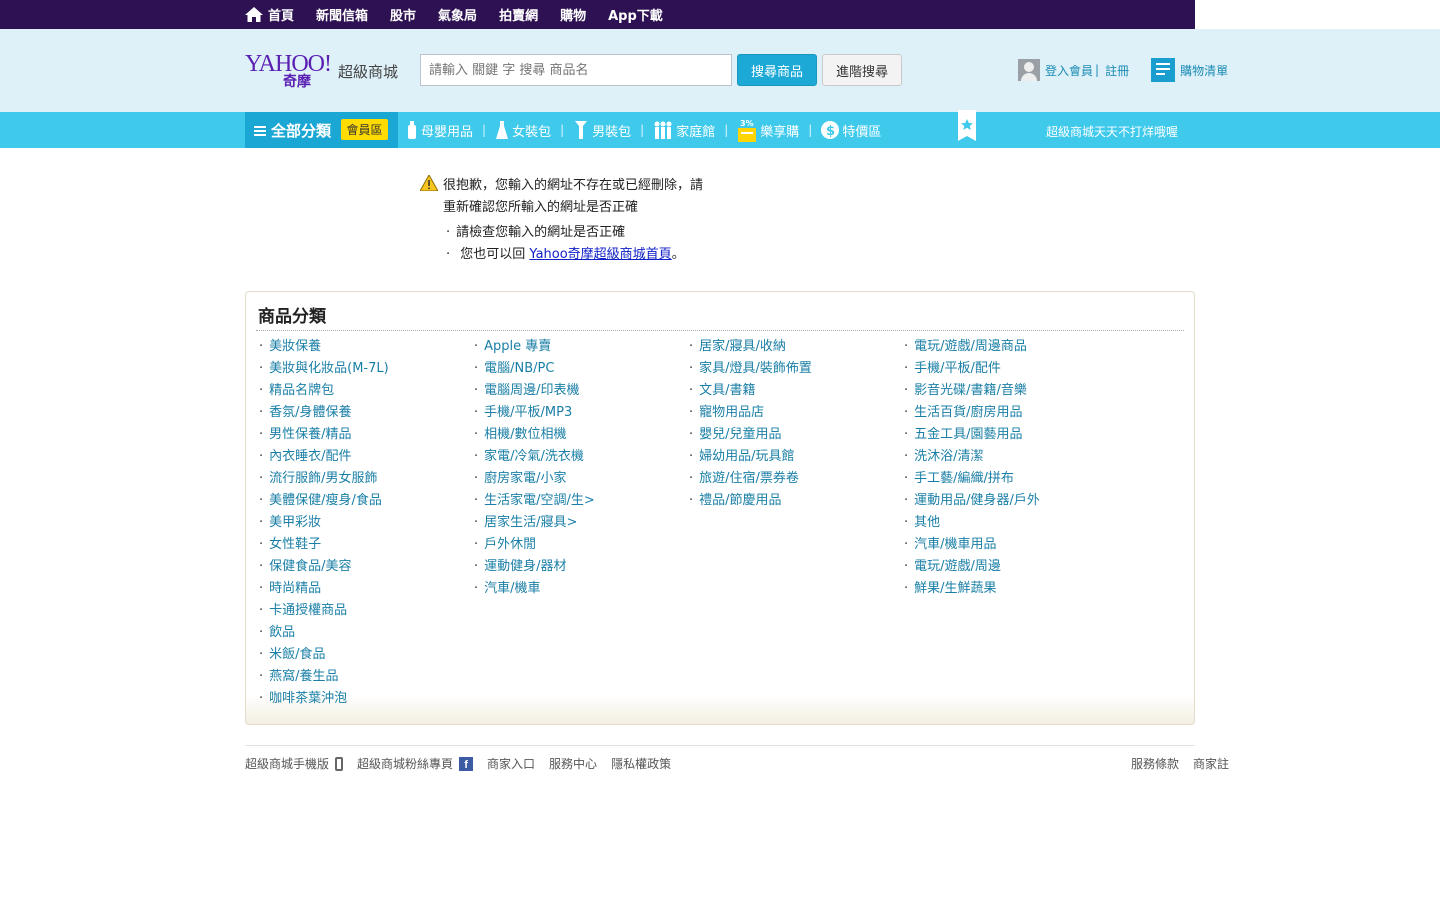 The image size is (1440, 900). I want to click on directory-item: 旅遊/住宿/票券卷, so click(750, 479).